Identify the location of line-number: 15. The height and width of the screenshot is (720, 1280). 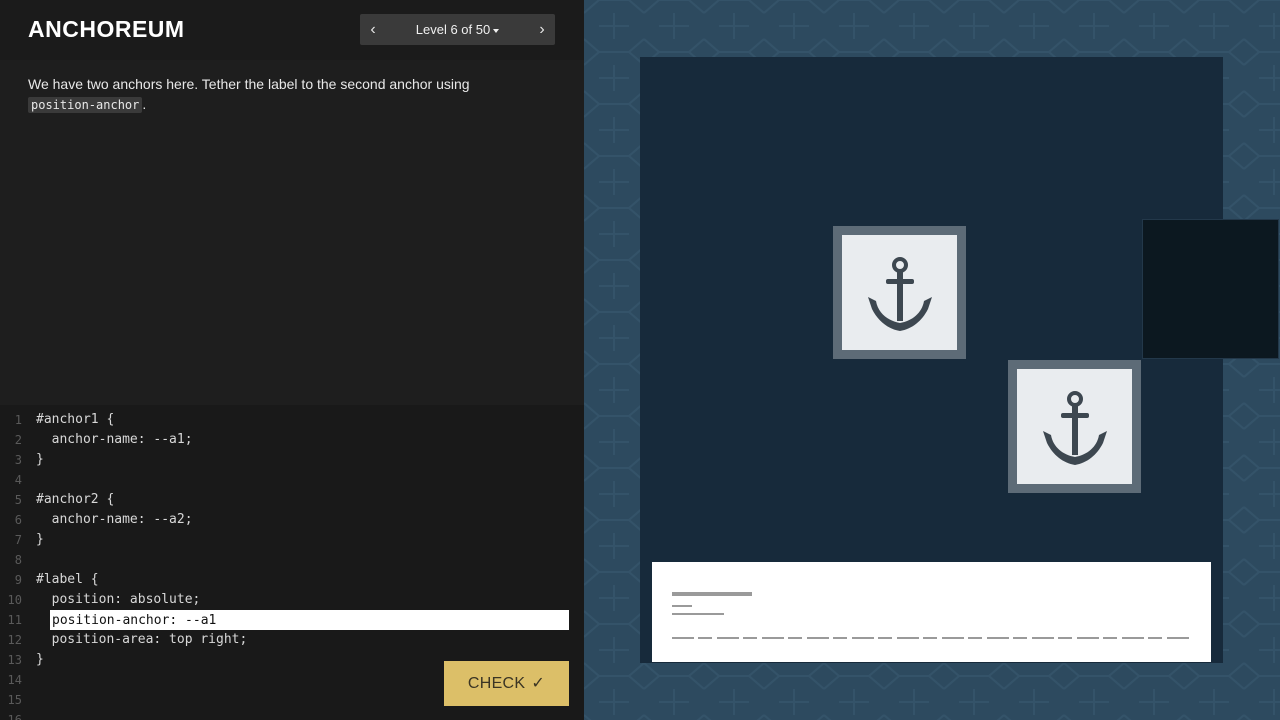
(14, 700).